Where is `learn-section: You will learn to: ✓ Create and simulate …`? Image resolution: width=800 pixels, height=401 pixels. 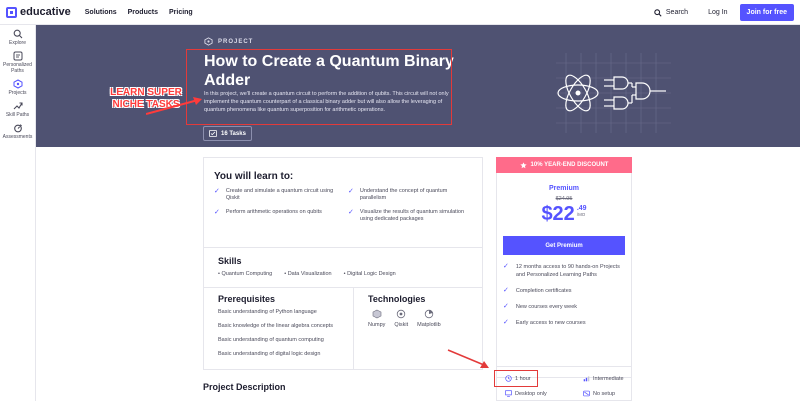
learn-section: You will learn to: ✓ Create and simulate … is located at coordinates (343, 202).